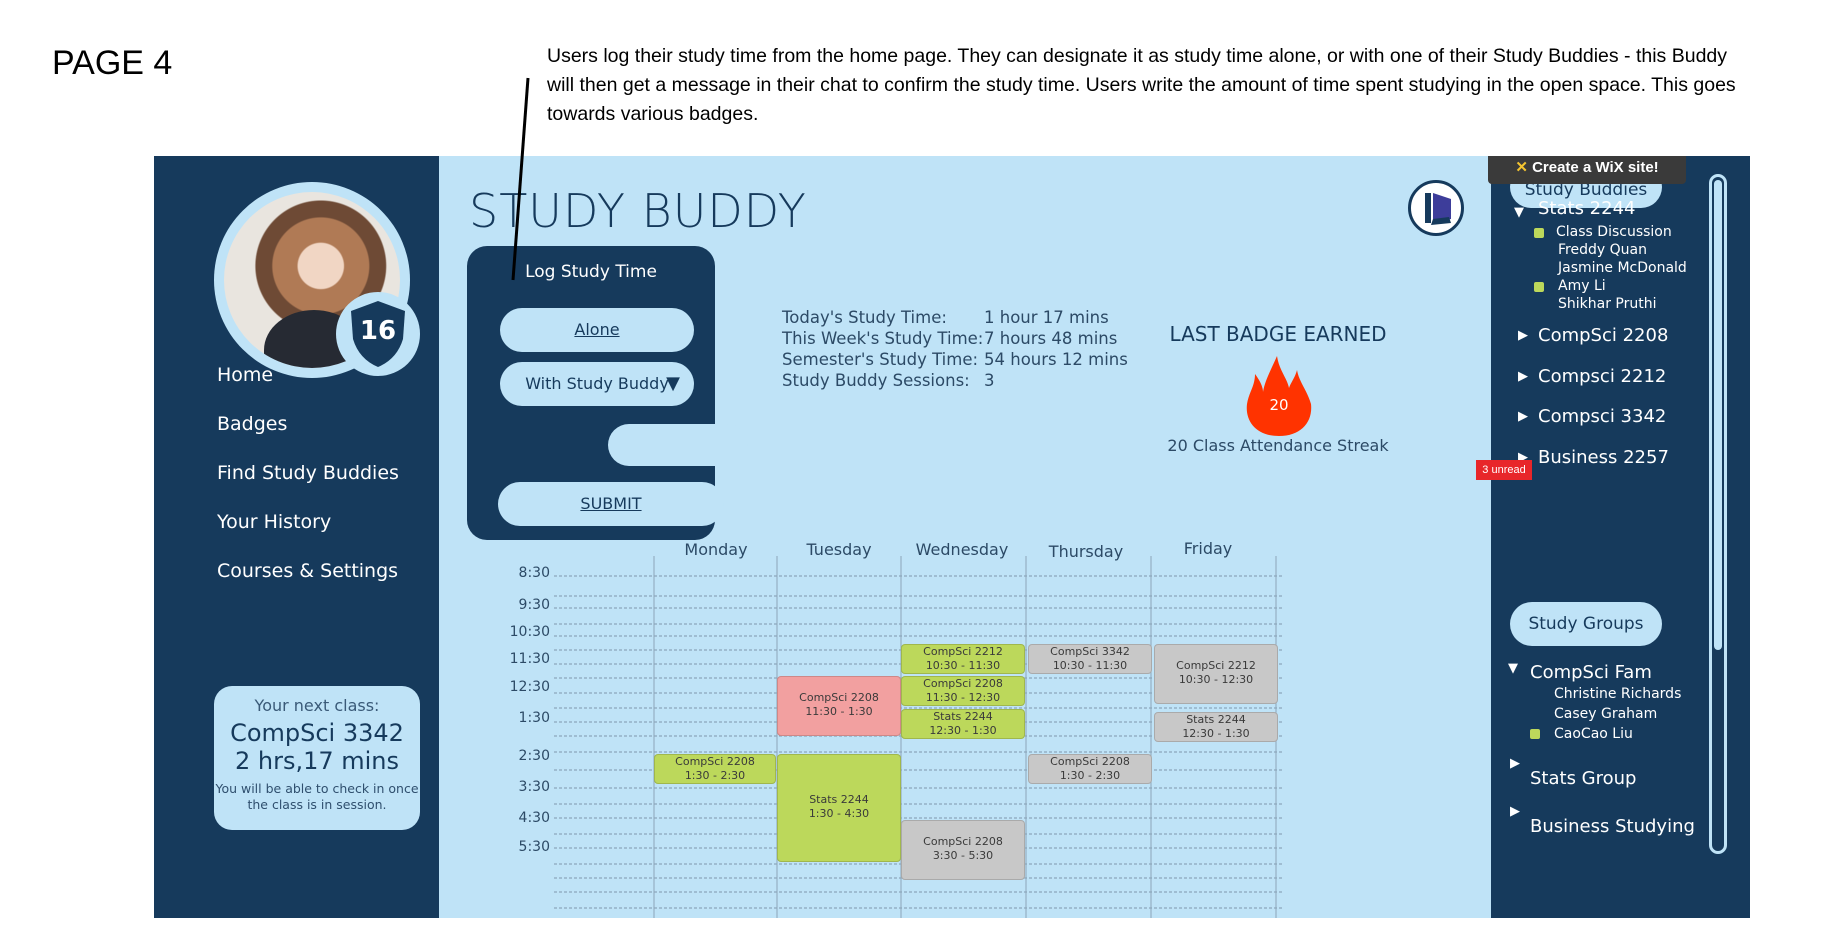 The height and width of the screenshot is (930, 1826). I want to click on buddy-member: Jasmine McDonald, so click(1622, 268).